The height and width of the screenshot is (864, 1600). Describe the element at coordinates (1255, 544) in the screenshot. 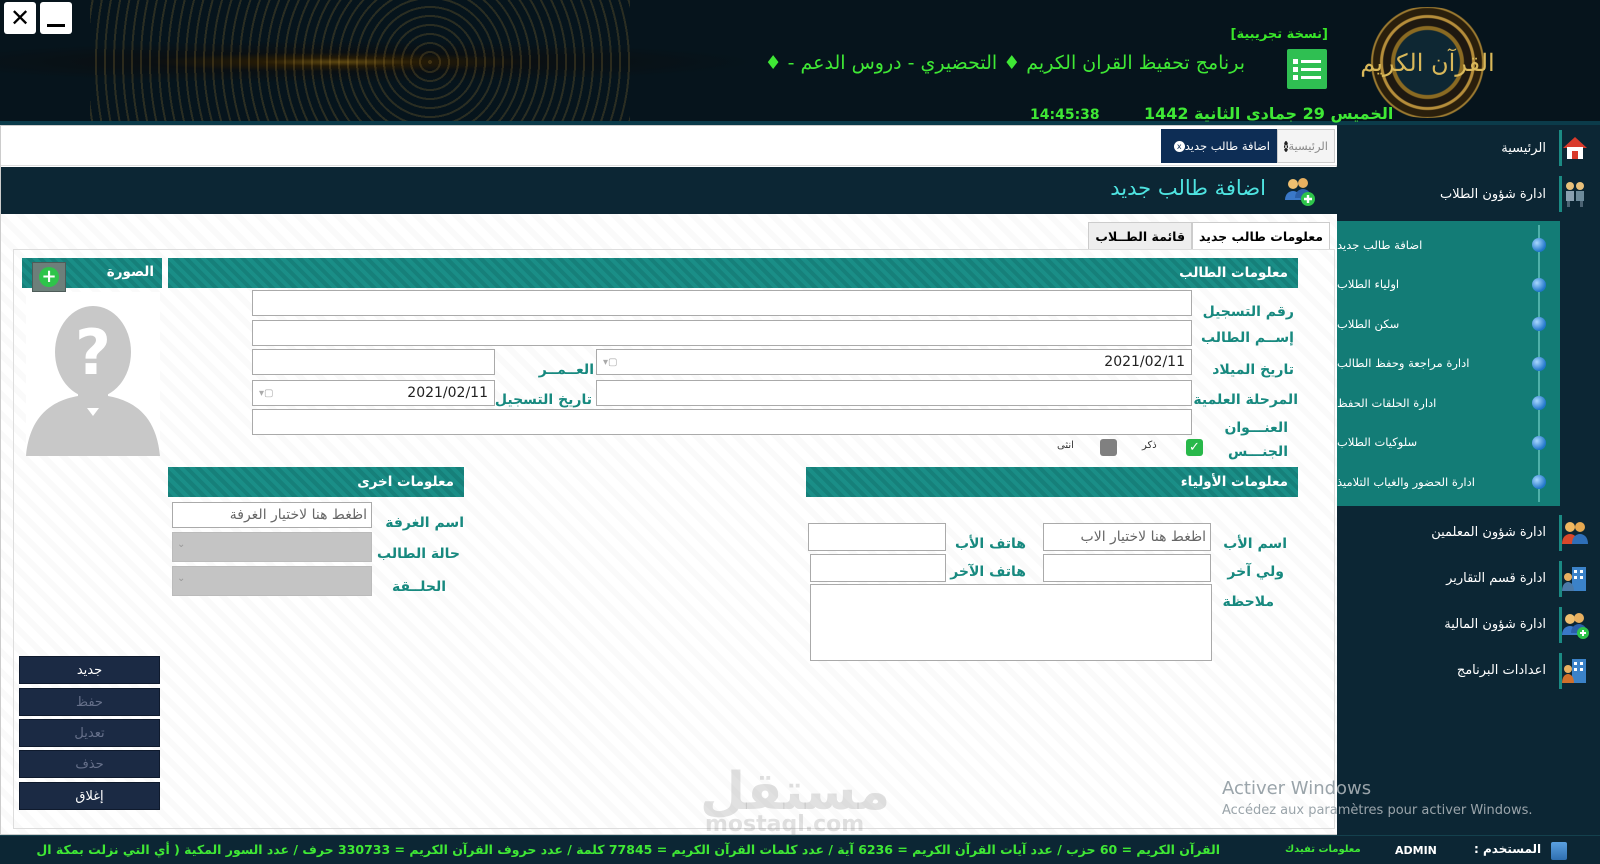

I see `father-name-label: اسم الأب` at that location.